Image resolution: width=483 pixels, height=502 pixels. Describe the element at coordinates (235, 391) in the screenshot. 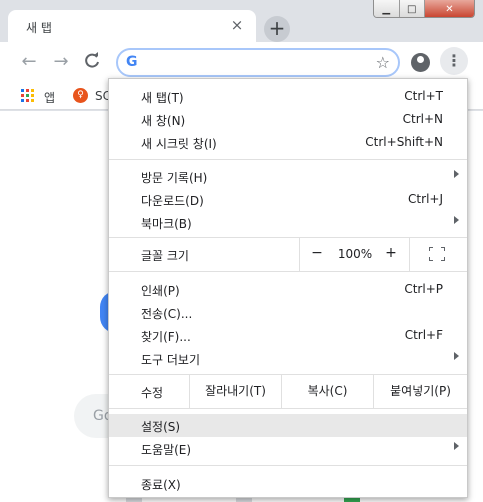

I see `cut-button: 잘라내기(T)` at that location.